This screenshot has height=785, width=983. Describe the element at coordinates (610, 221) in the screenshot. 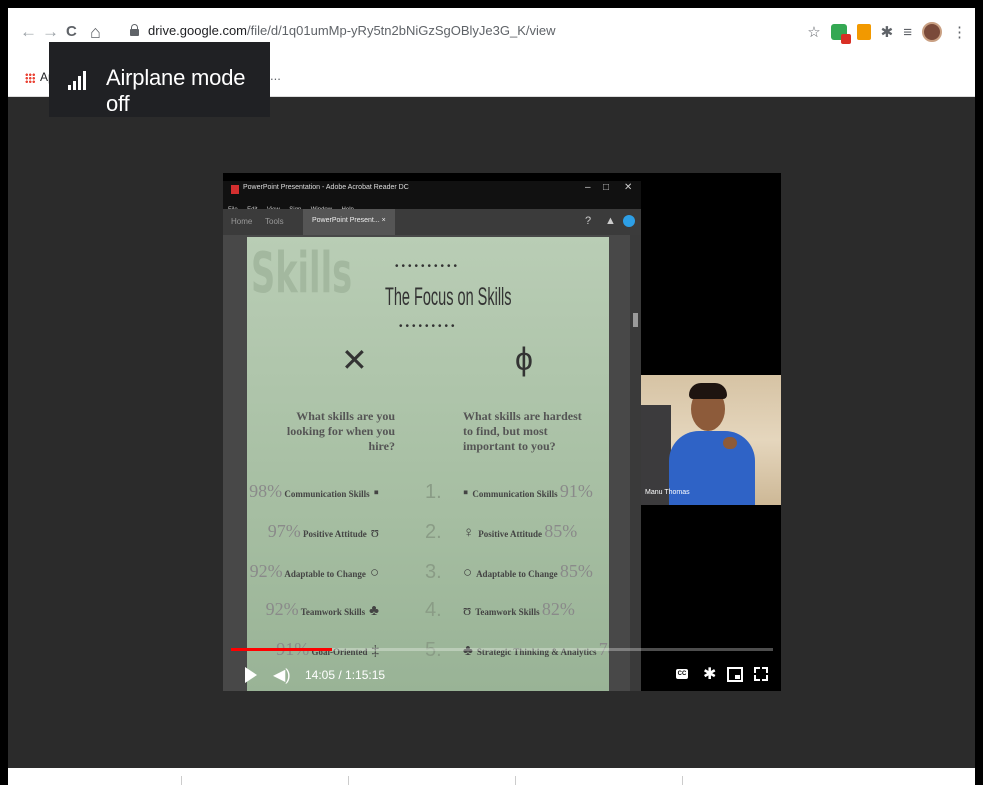

I see `bell-icon: ▲` at that location.